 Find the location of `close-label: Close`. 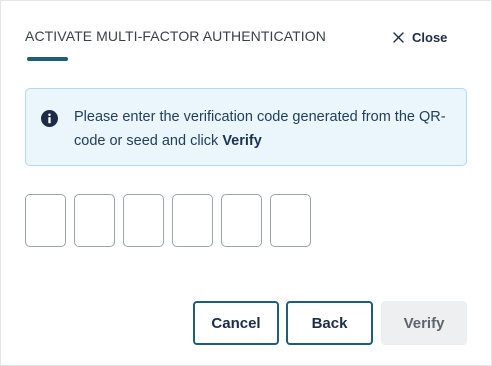

close-label: Close is located at coordinates (430, 37).